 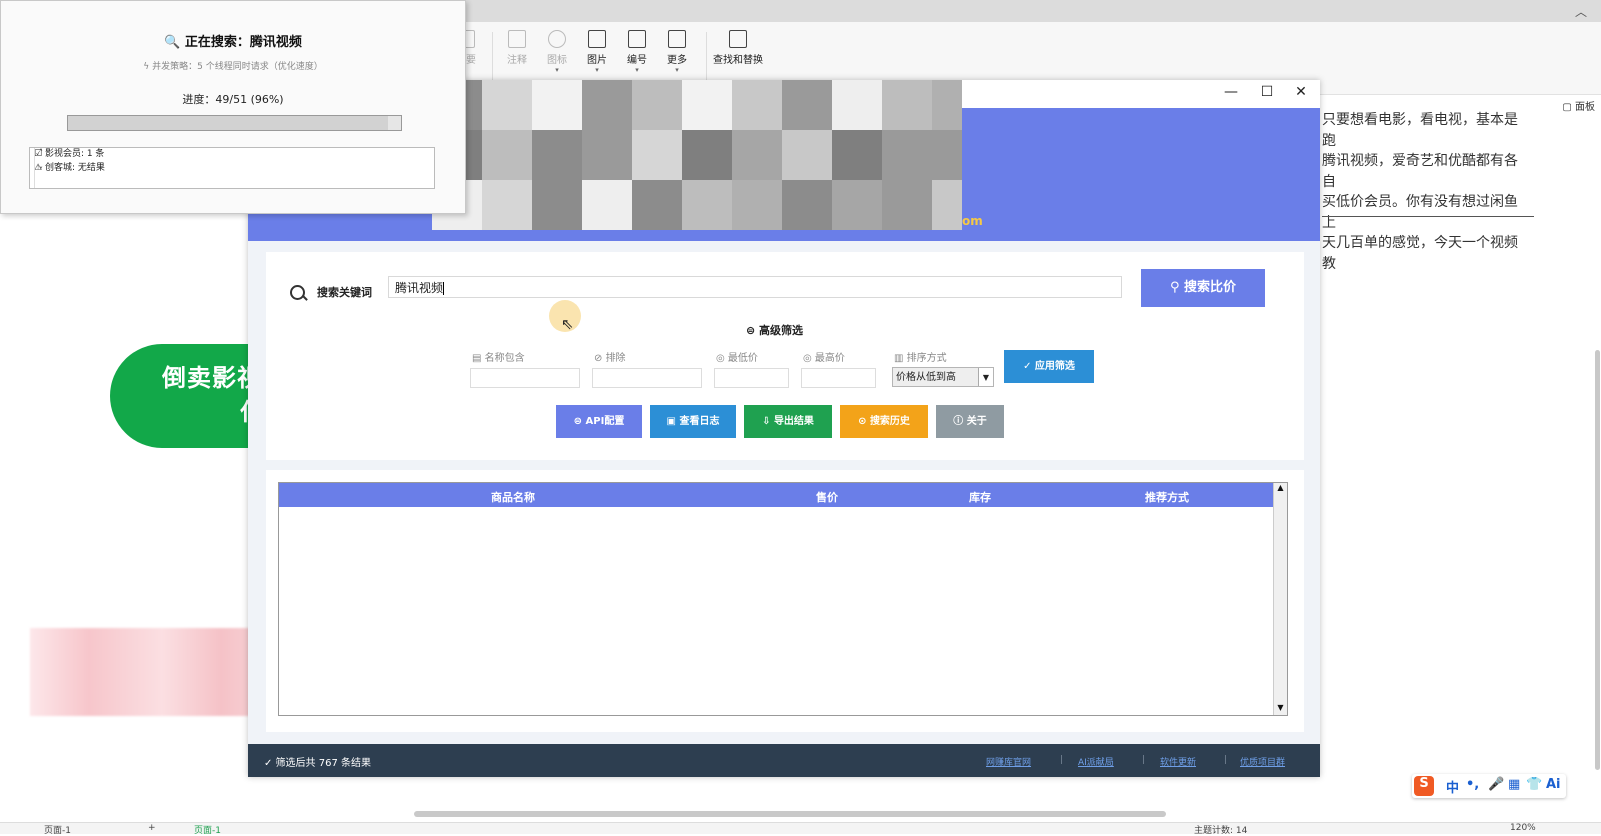 What do you see at coordinates (699, 421) in the screenshot?
I see `view-log-label: 查看日志` at bounding box center [699, 421].